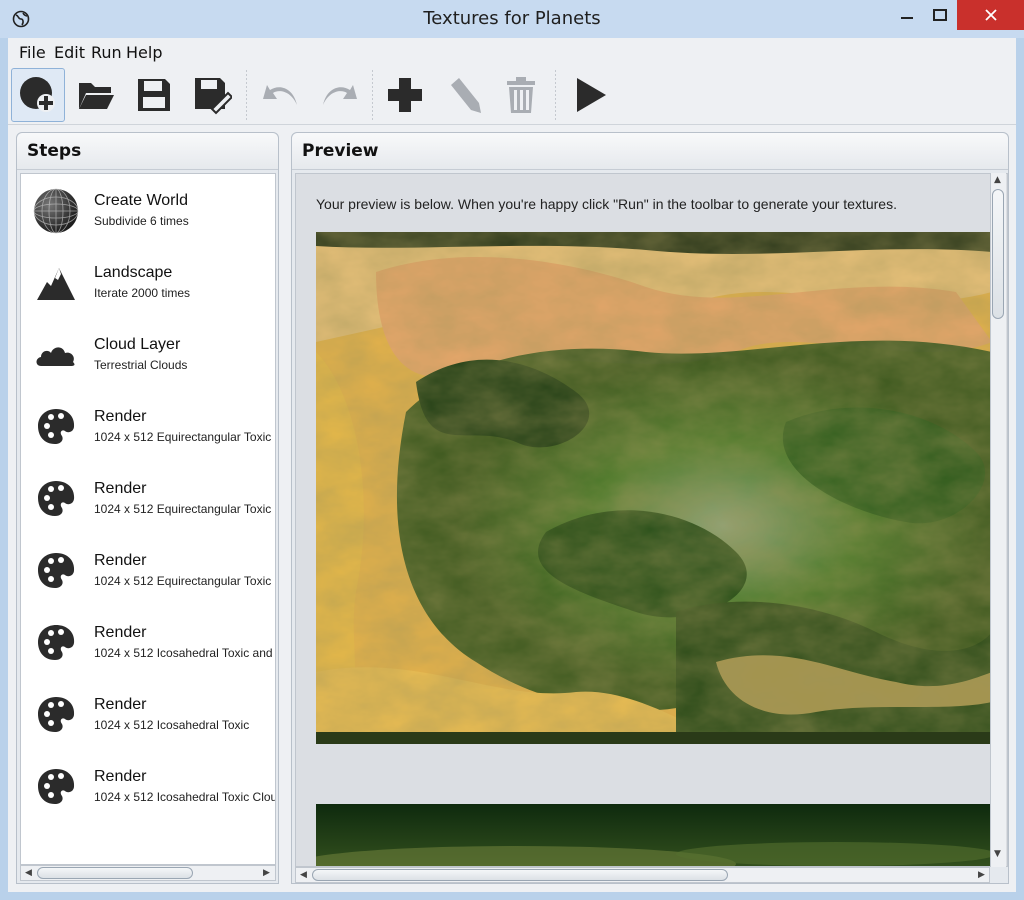 This screenshot has width=1024, height=900. I want to click on add-step-button, so click(405, 95).